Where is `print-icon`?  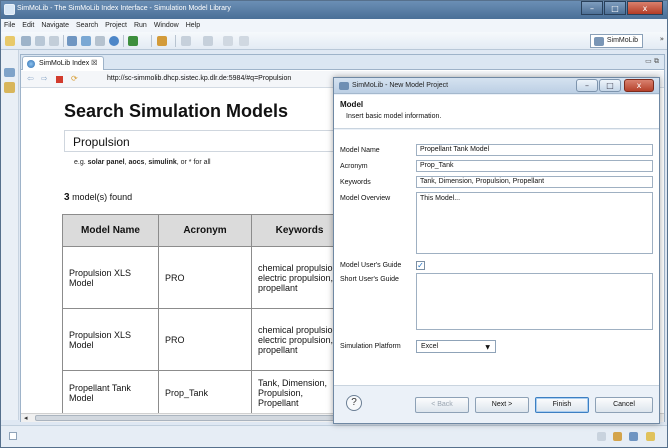
print-icon is located at coordinates (54, 41).